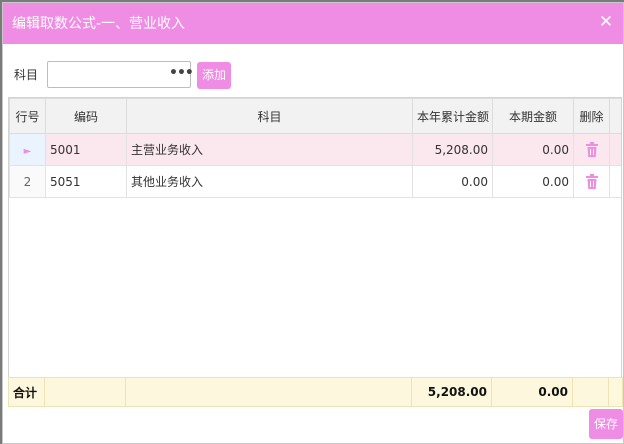  I want to click on add-button: 添加, so click(214, 75).